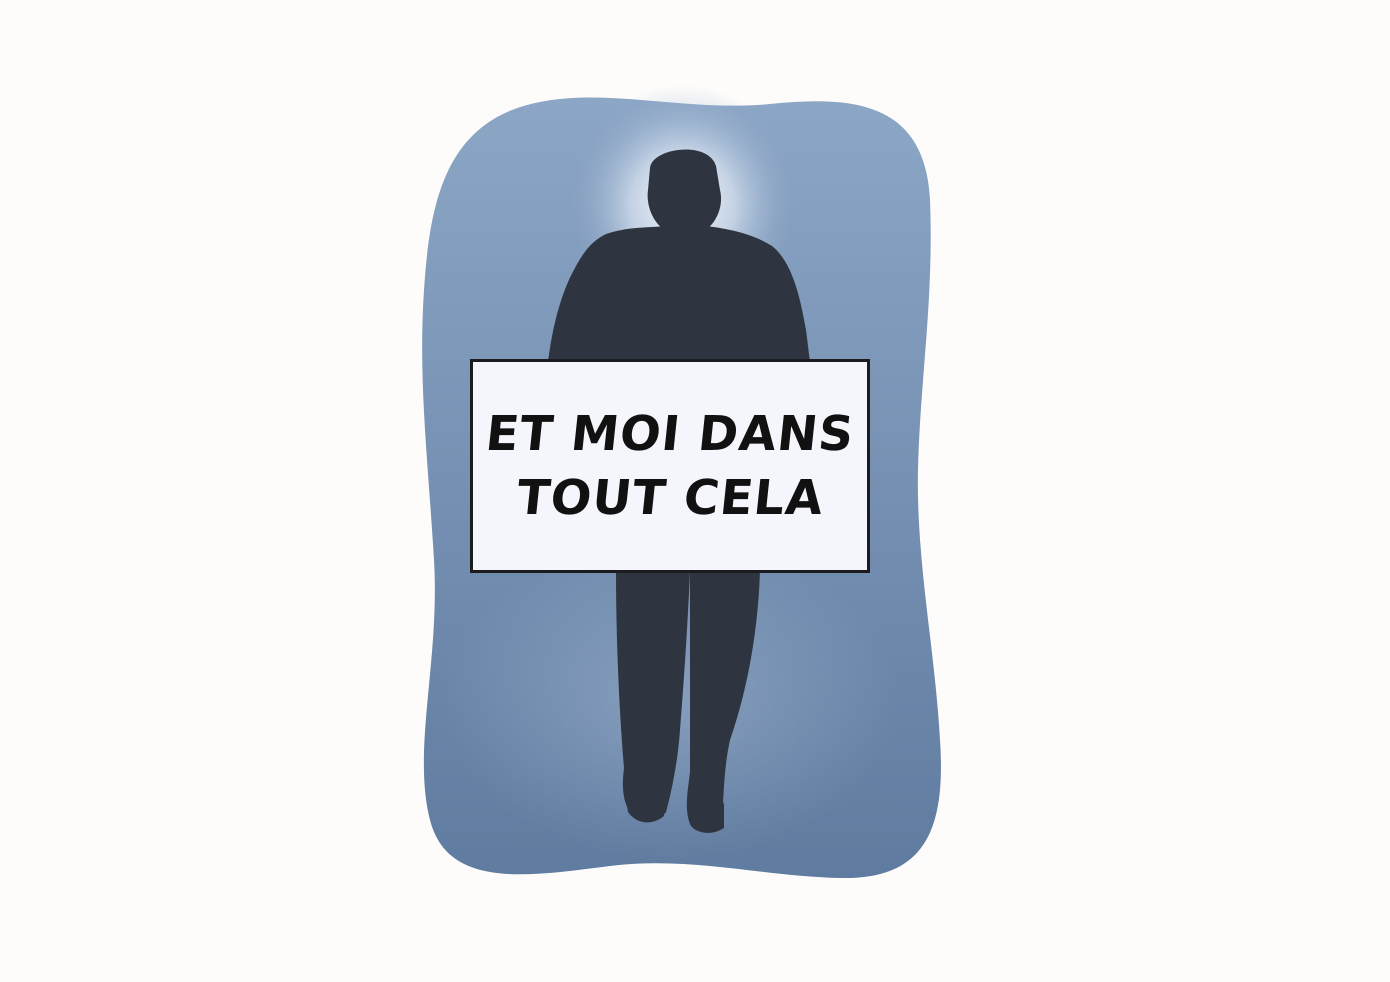 This screenshot has width=1390, height=982. Describe the element at coordinates (670, 434) in the screenshot. I see `caption-line-1: ET MOI DANS` at that location.